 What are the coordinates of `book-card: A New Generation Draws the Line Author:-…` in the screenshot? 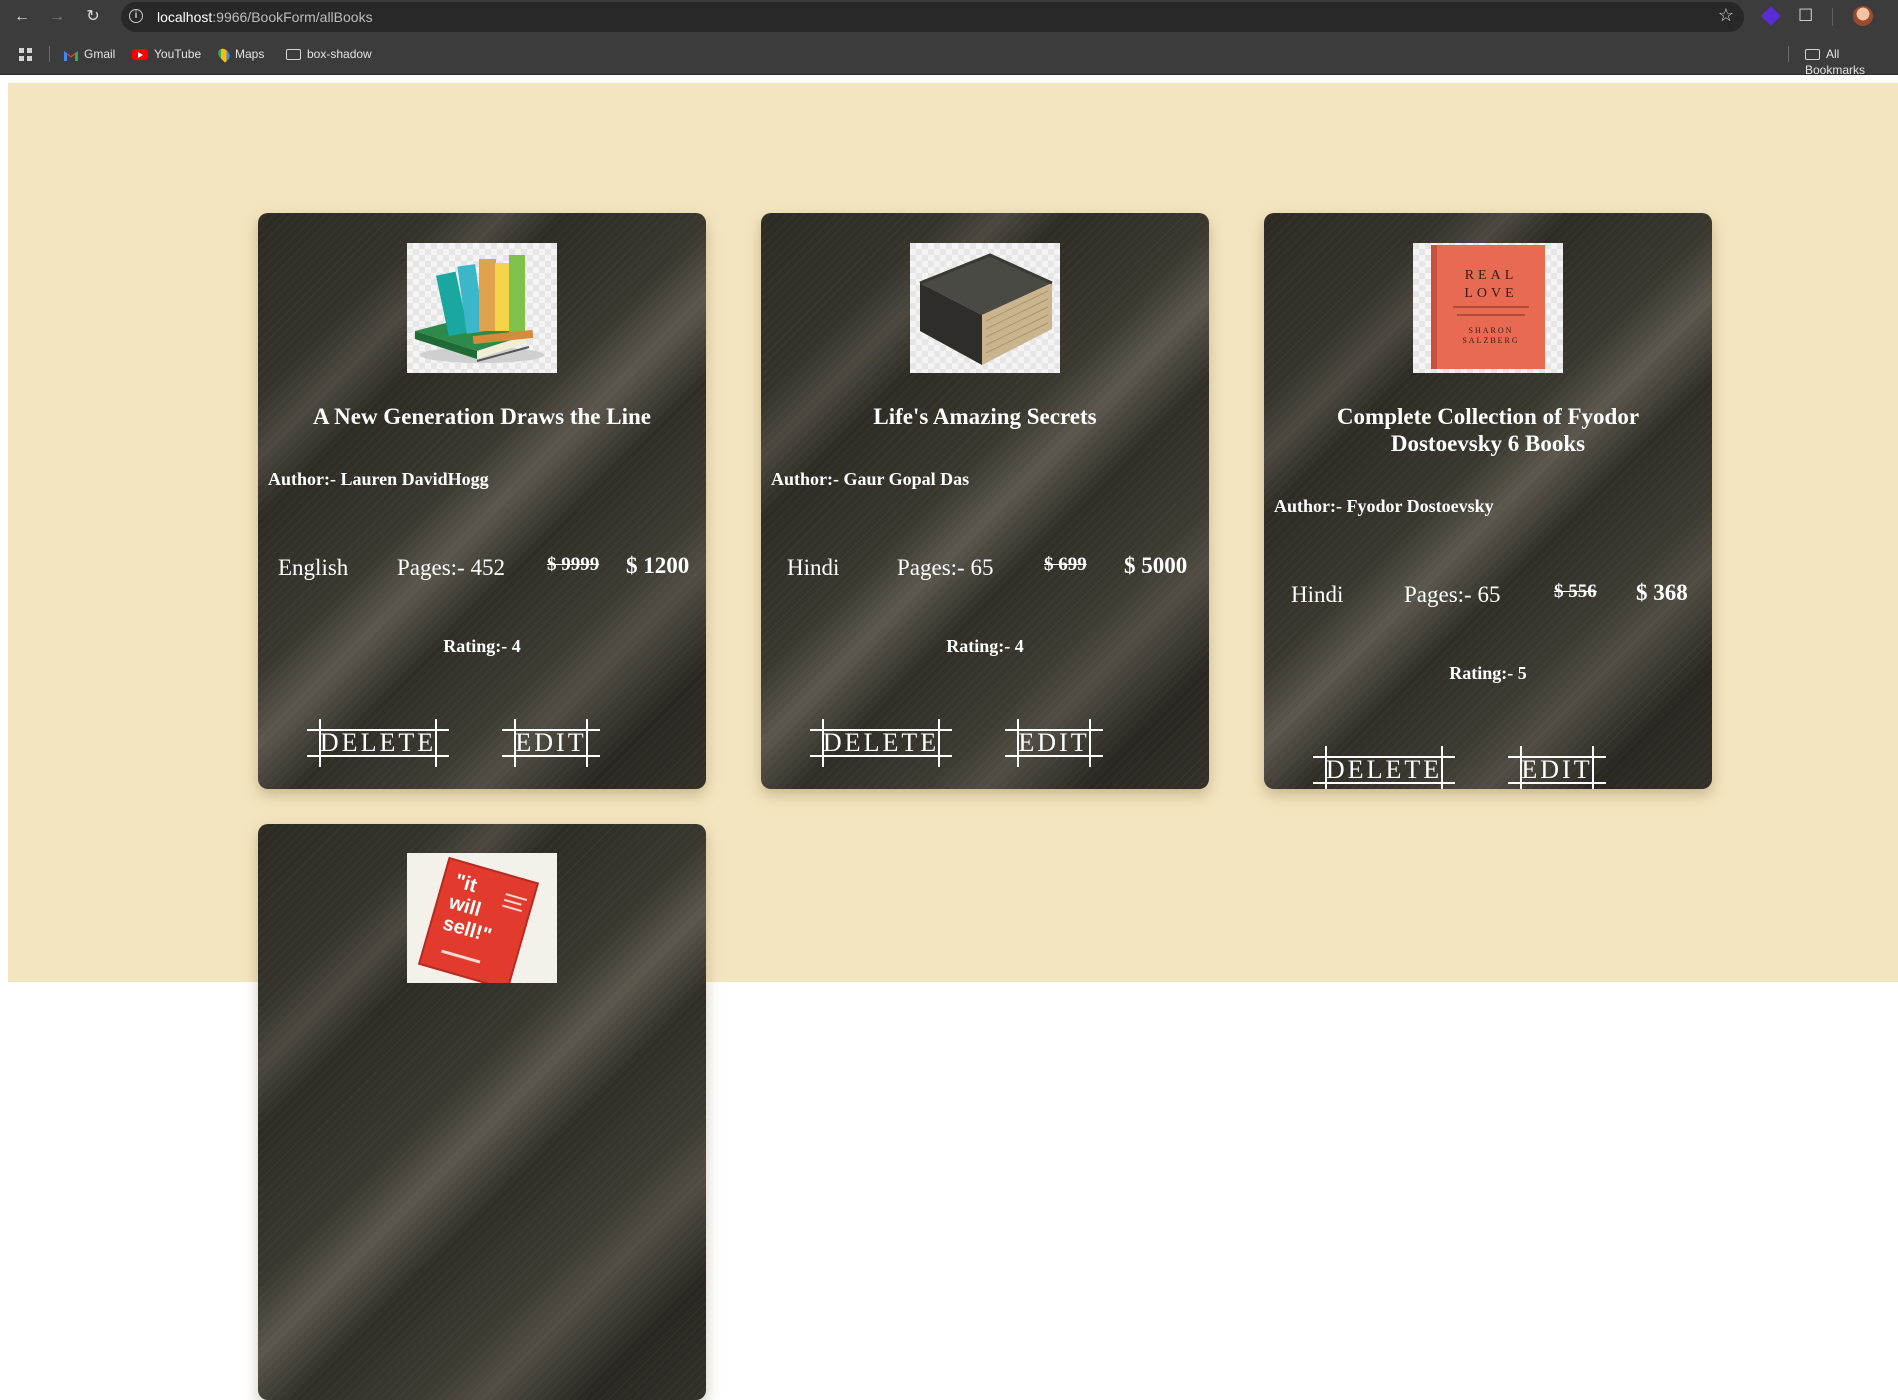 It's located at (482, 501).